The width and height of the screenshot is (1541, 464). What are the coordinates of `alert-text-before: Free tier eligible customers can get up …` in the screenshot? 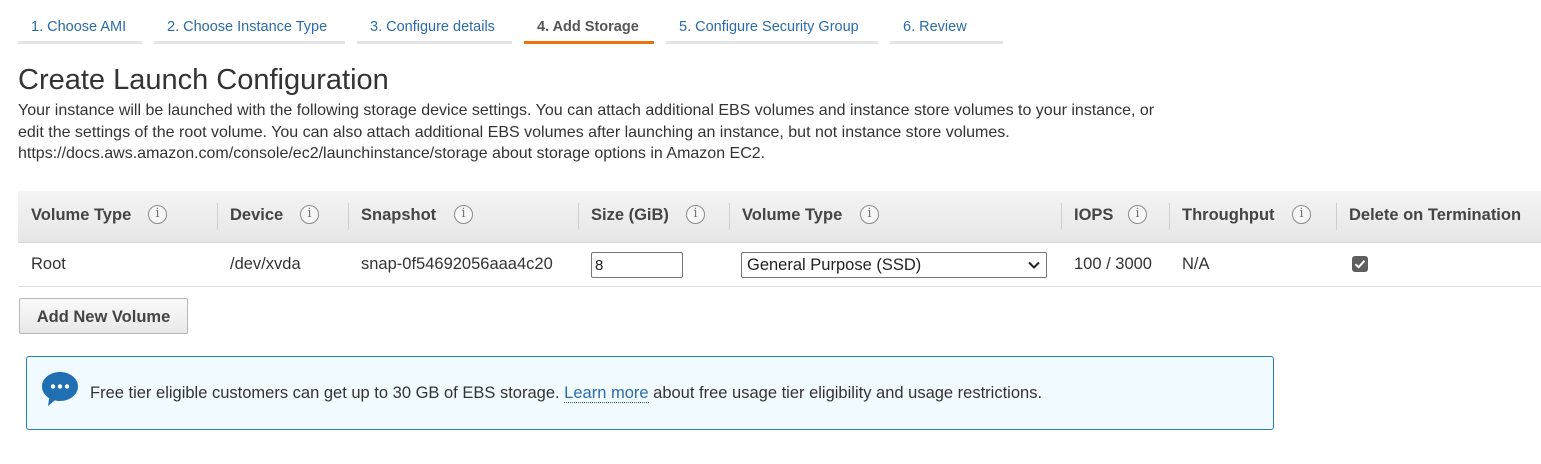 It's located at (327, 393).